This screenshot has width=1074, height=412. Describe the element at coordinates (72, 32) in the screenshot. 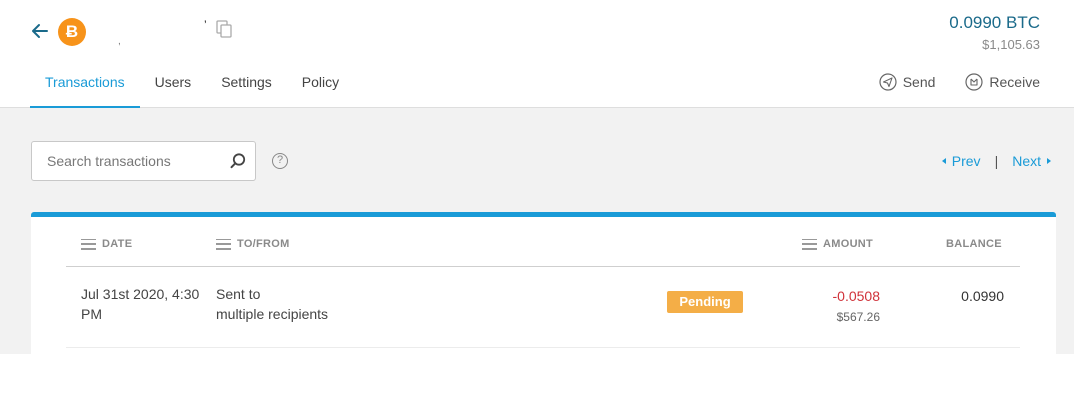

I see `bitcoin-icon: Ƀ` at that location.